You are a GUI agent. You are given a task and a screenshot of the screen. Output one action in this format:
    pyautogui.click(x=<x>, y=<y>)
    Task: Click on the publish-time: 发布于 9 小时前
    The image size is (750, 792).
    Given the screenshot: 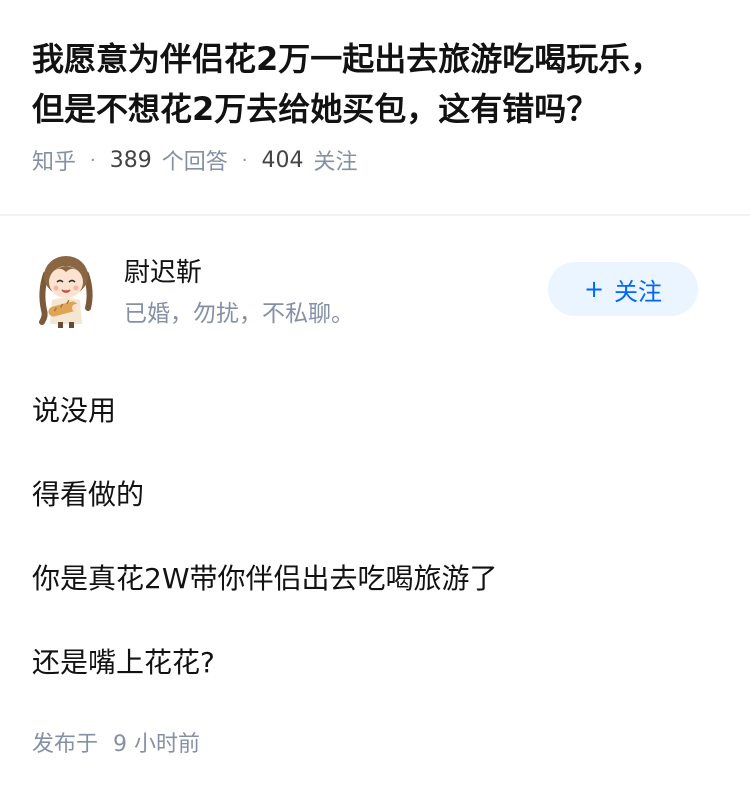 What is the action you would take?
    pyautogui.click(x=116, y=742)
    